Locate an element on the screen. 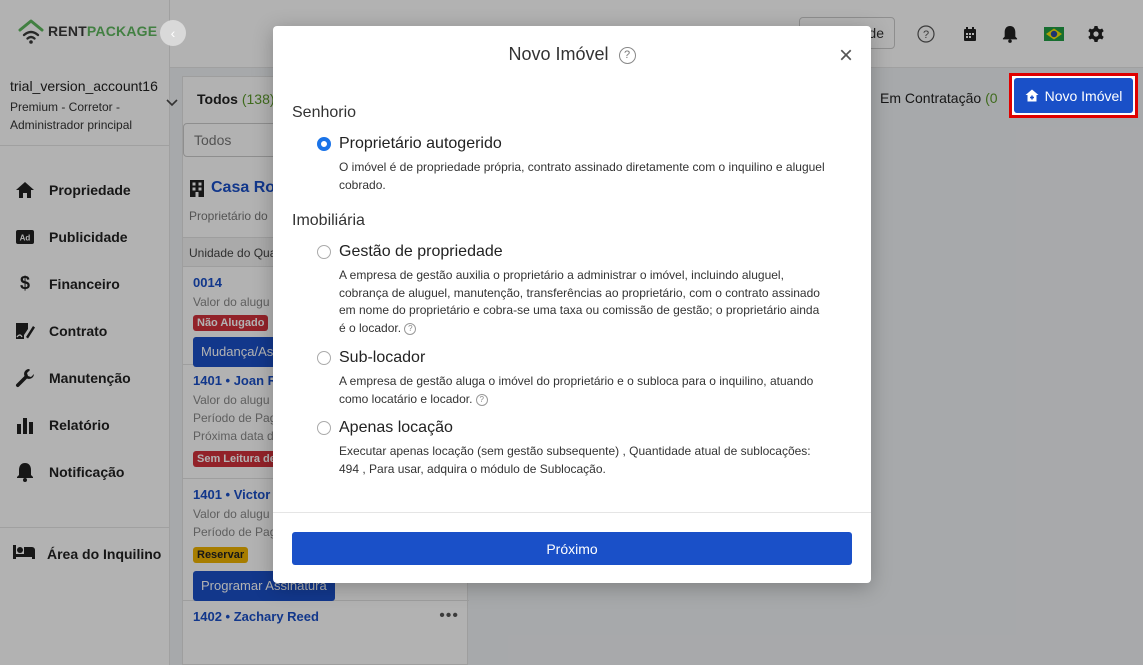  divider is located at coordinates (572, 512).